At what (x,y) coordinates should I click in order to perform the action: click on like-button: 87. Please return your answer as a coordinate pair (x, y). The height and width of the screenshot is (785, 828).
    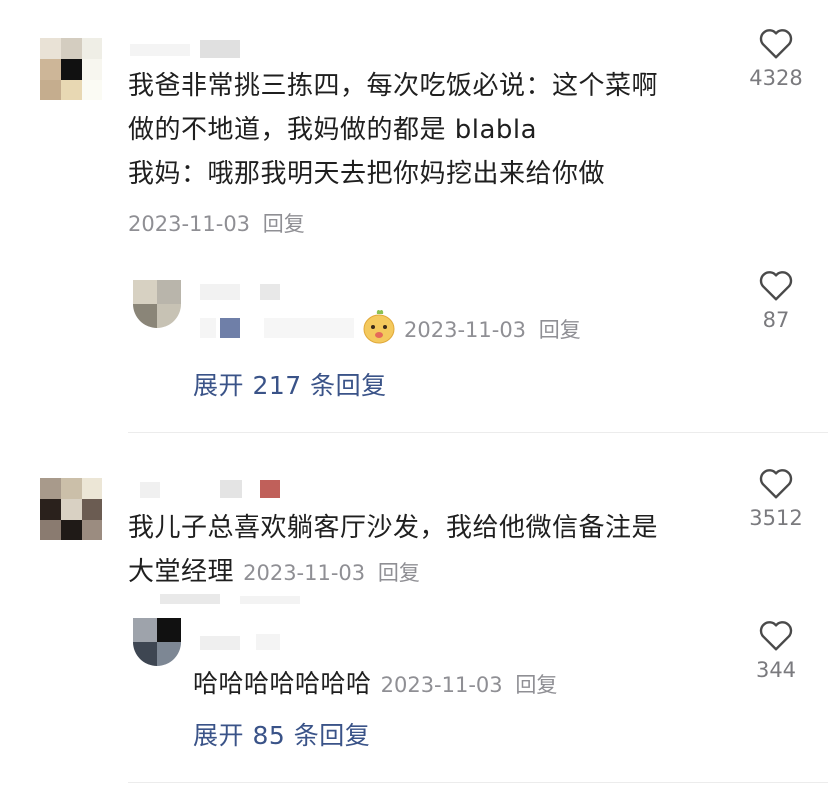
    Looking at the image, I should click on (776, 300).